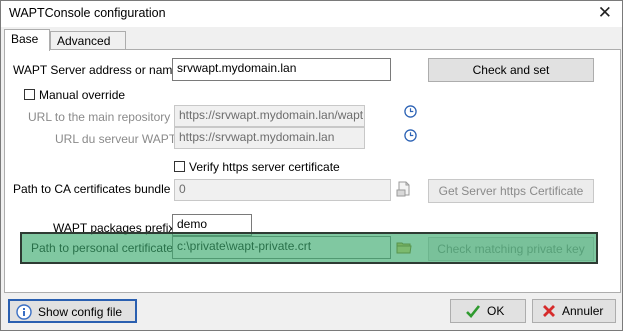 Image resolution: width=623 pixels, height=331 pixels. I want to click on server-url-input: https://srvwapt.mydomain.lan, so click(269, 138).